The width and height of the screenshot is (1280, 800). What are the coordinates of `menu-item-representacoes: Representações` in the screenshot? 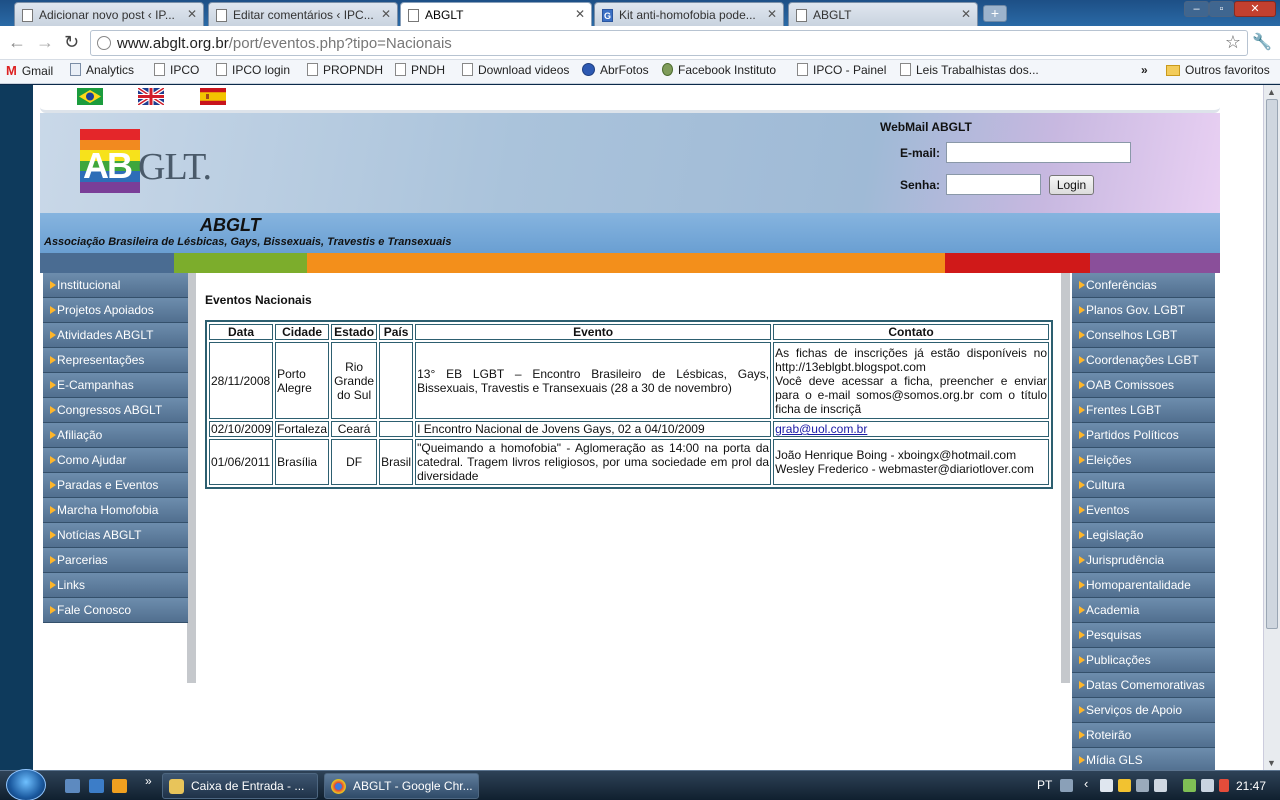 It's located at (115, 360).